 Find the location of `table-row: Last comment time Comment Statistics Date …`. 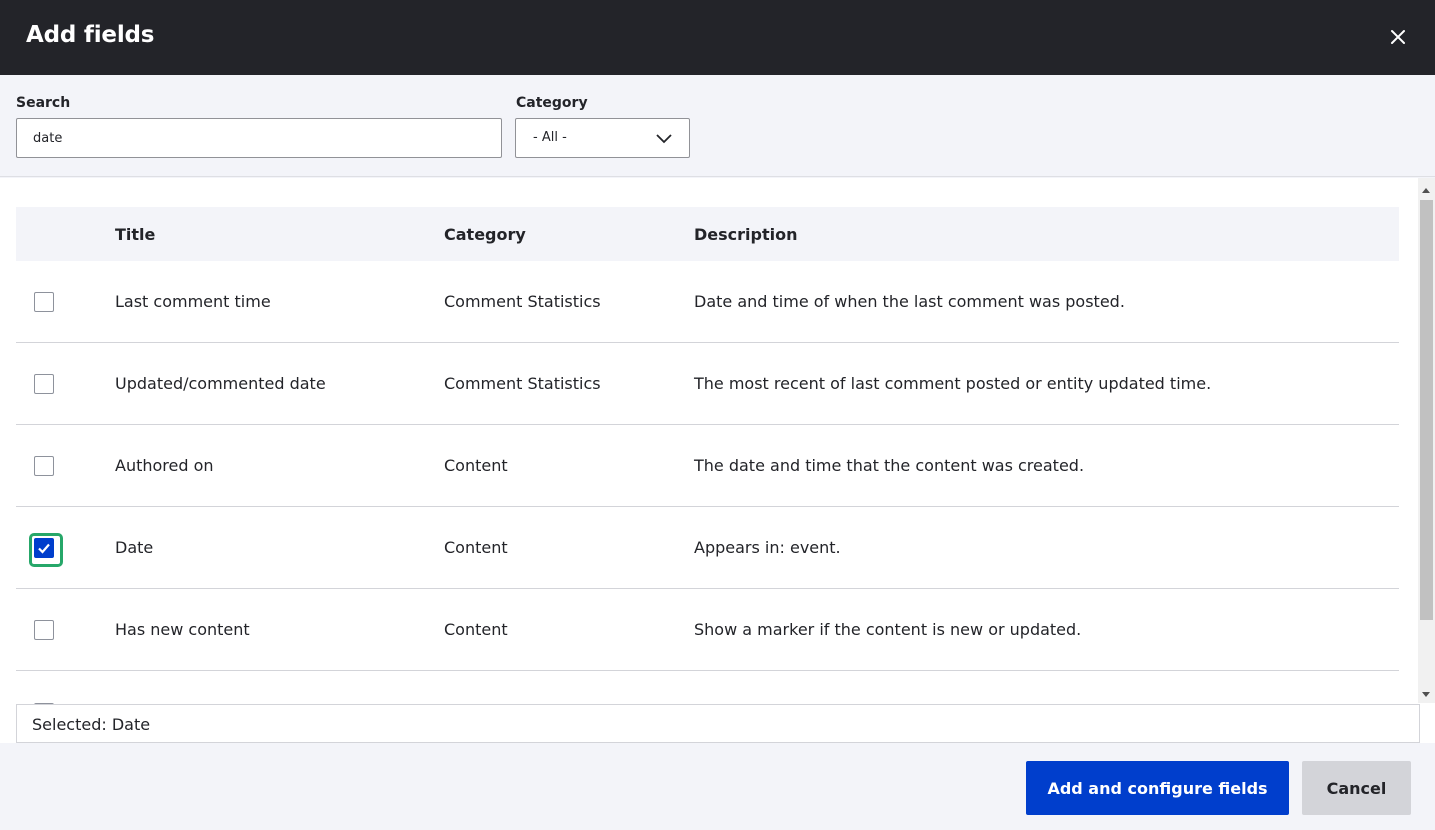

table-row: Last comment time Comment Statistics Date … is located at coordinates (707, 302).